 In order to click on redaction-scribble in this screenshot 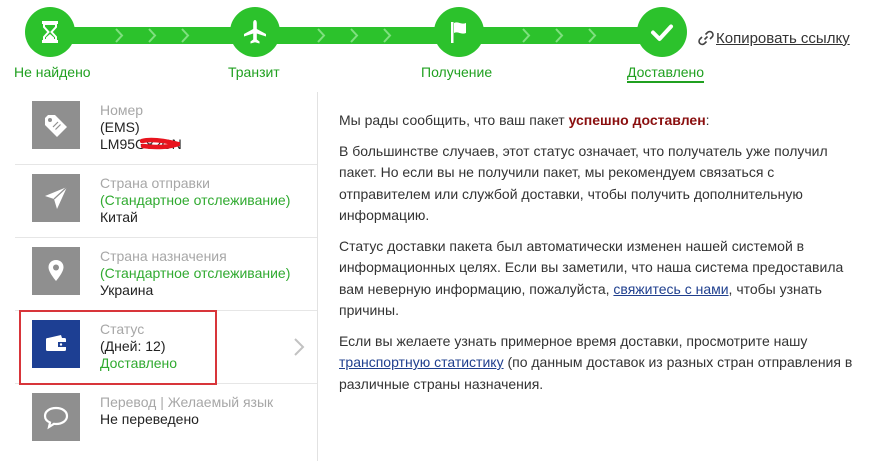, I will do `click(160, 143)`.